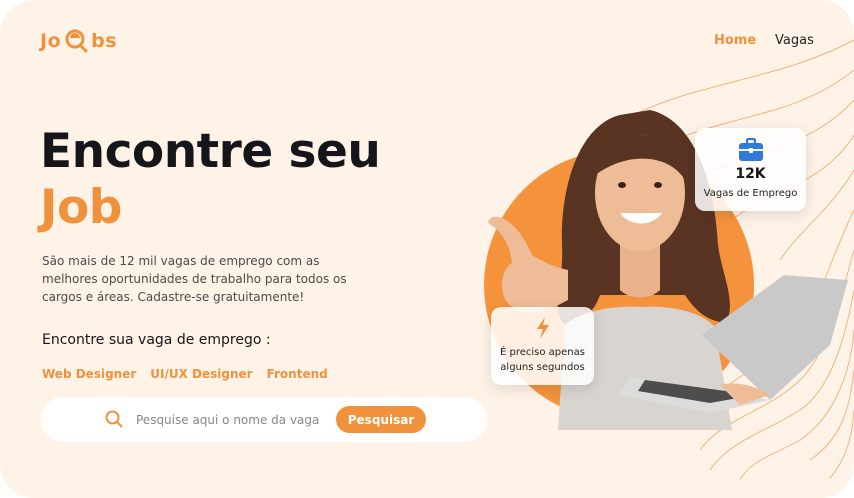 The image size is (854, 498). What do you see at coordinates (210, 180) in the screenshot?
I see `hero-title: Encontre seu Job` at bounding box center [210, 180].